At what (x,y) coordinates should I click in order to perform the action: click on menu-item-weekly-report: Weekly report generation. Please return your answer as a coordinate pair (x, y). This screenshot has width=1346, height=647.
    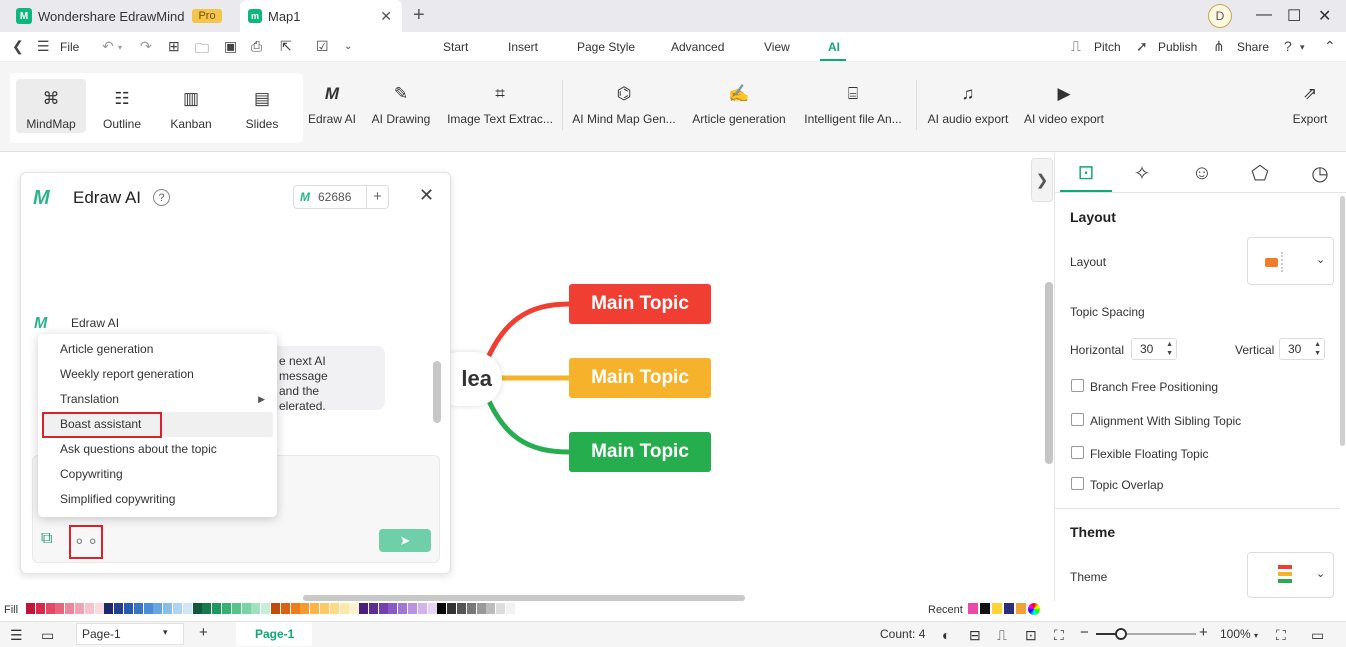
    Looking at the image, I should click on (157, 374).